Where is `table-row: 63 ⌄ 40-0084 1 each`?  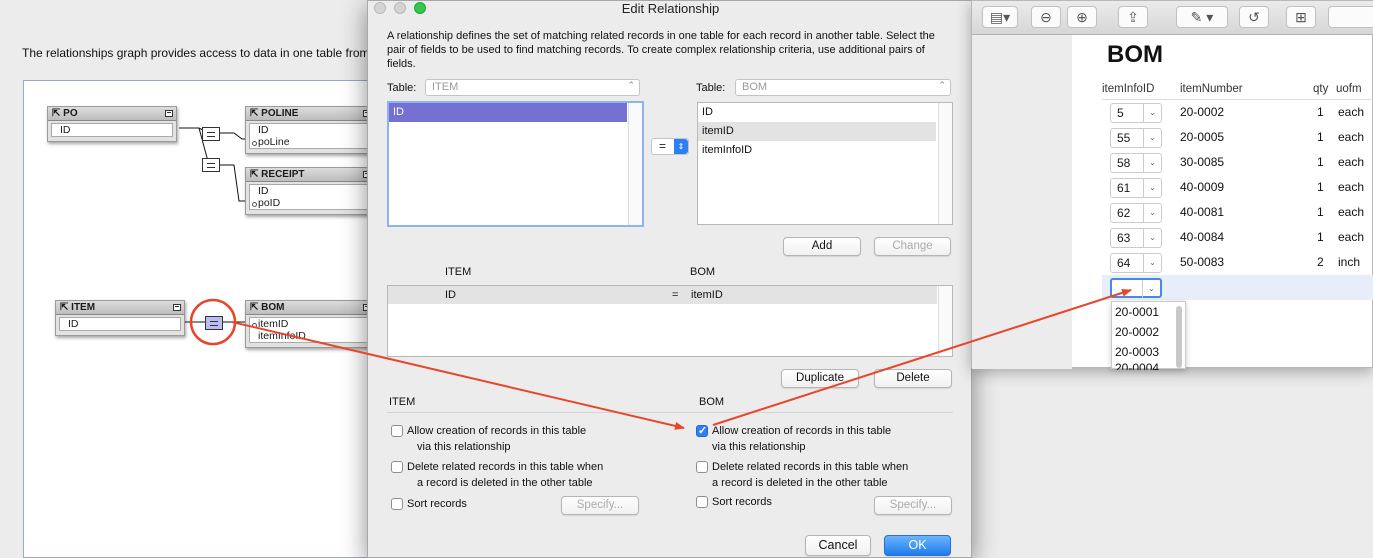 table-row: 63 ⌄ 40-0084 1 each is located at coordinates (1237, 237).